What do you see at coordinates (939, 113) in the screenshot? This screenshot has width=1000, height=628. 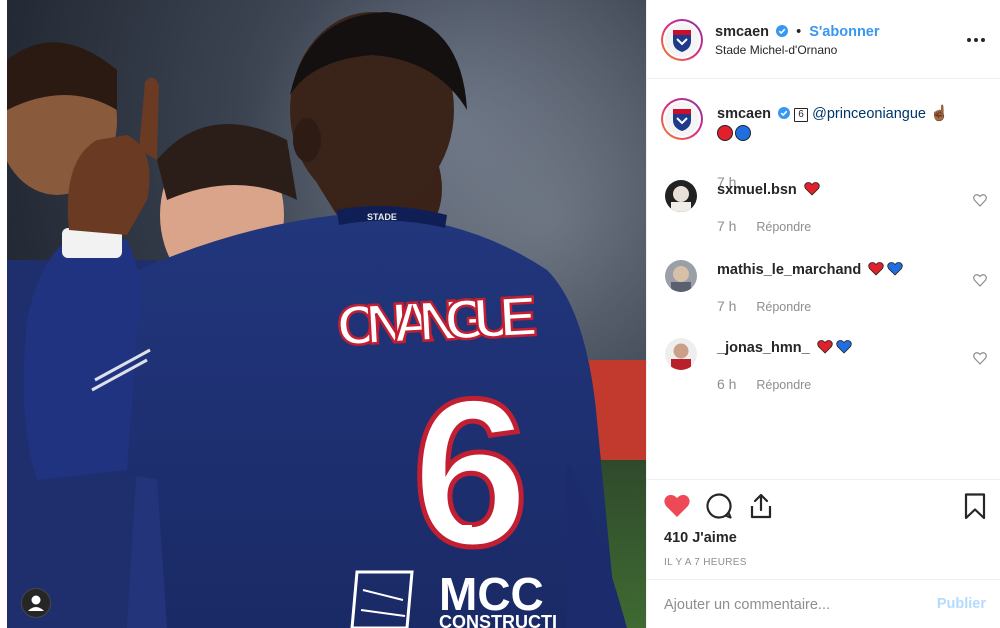 I see `pointing-up-emoji: ☝🏾` at bounding box center [939, 113].